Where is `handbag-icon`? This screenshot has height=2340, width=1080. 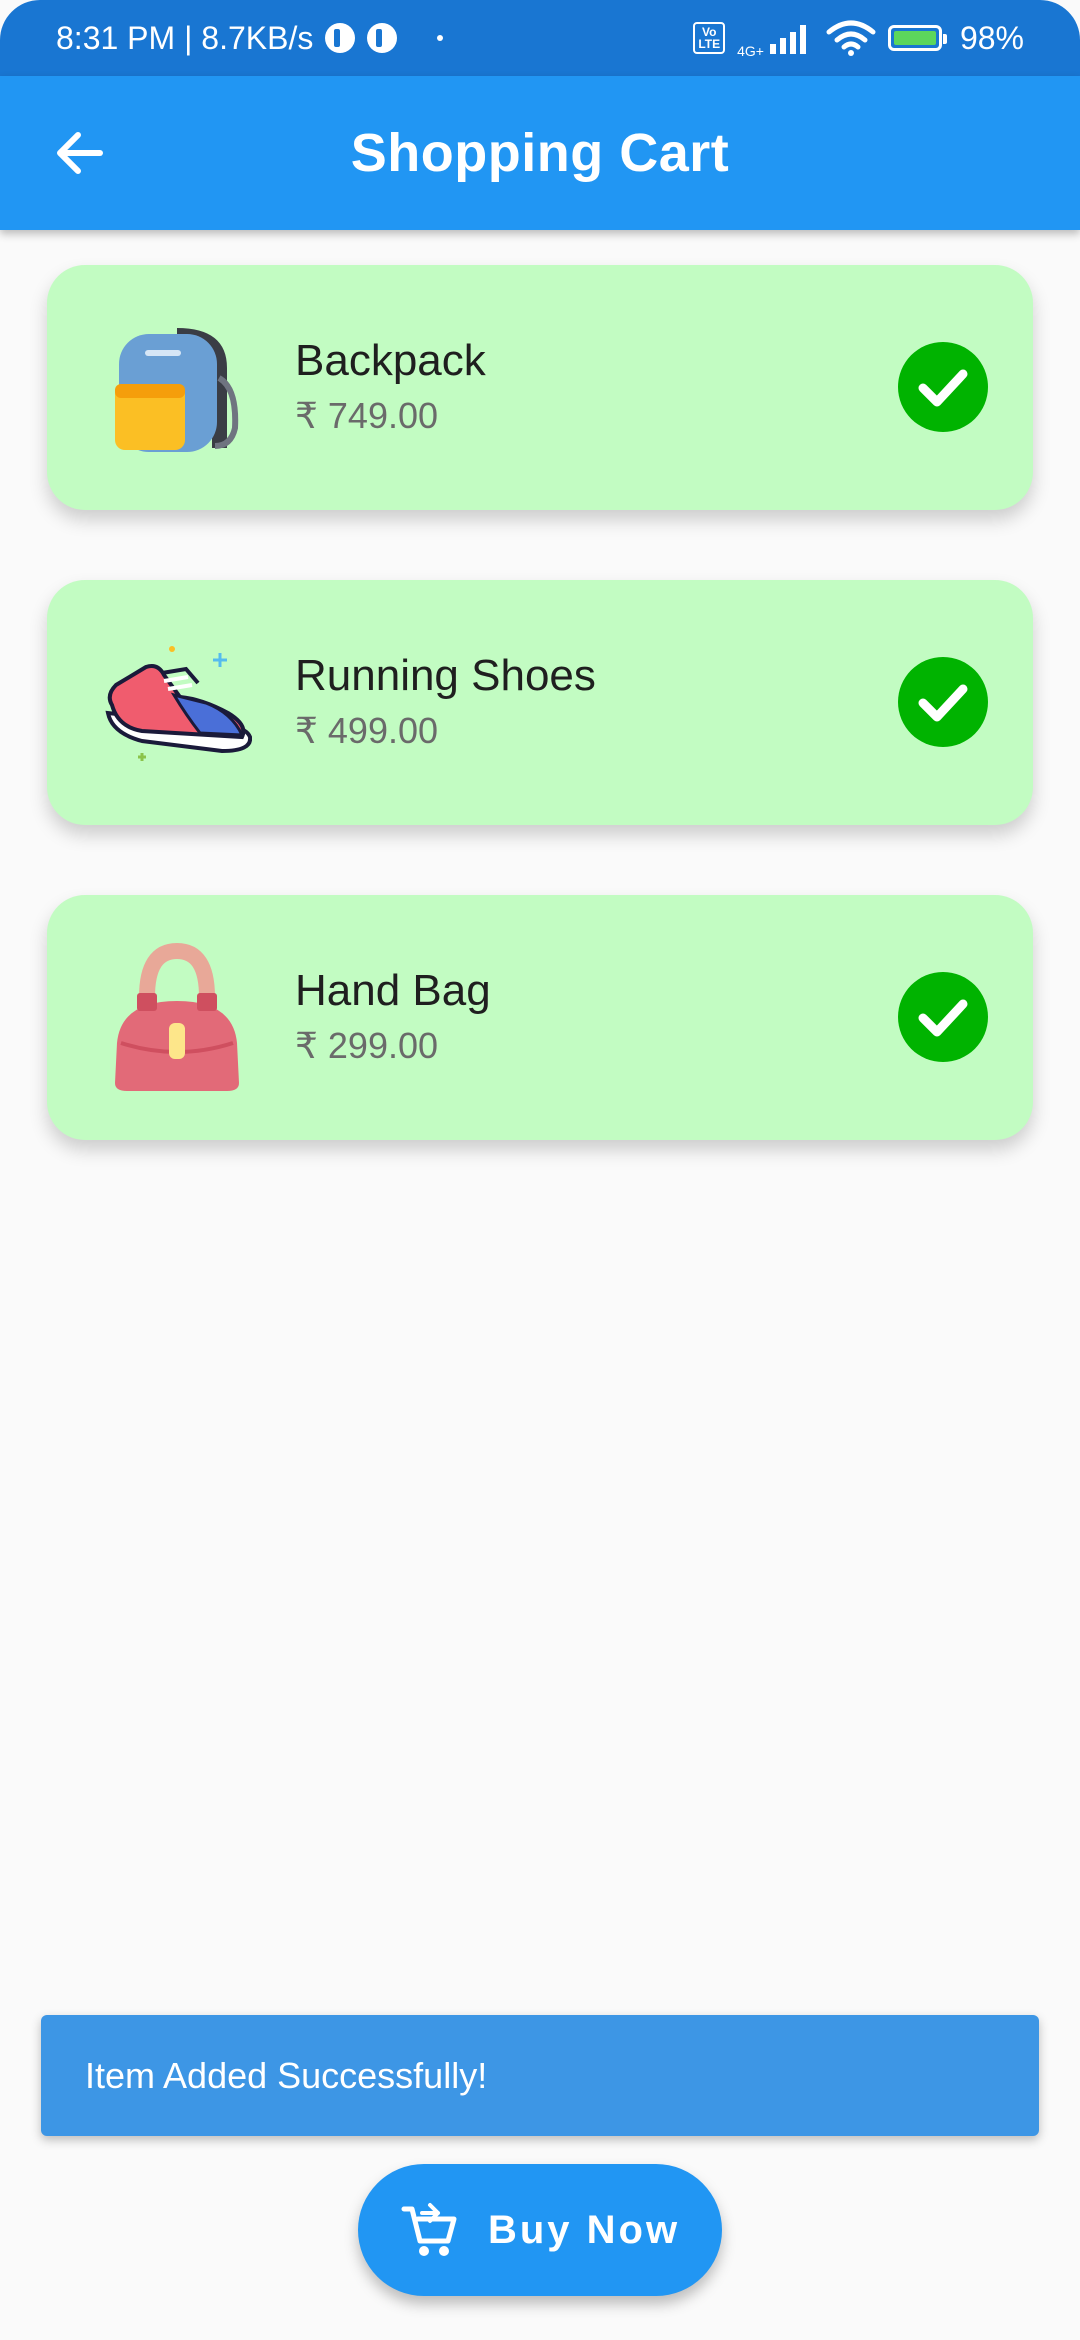
handbag-icon is located at coordinates (177, 1017).